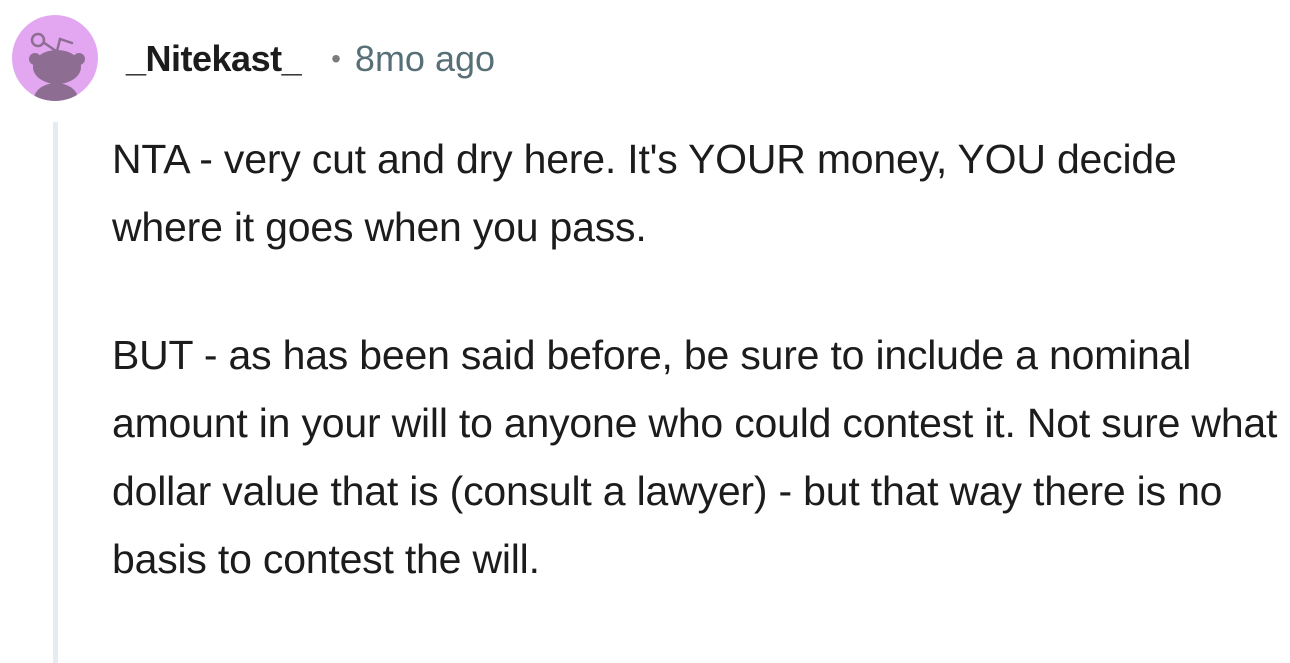  What do you see at coordinates (57, 66) in the screenshot?
I see `reddit-snoo-avatar-icon` at bounding box center [57, 66].